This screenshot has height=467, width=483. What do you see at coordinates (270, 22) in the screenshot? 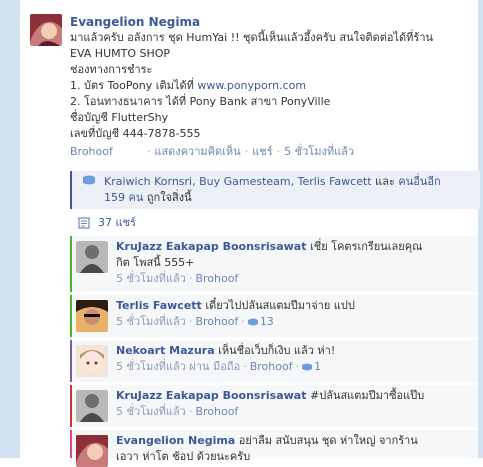
I see `post-author-name: Evangelion Negima` at bounding box center [270, 22].